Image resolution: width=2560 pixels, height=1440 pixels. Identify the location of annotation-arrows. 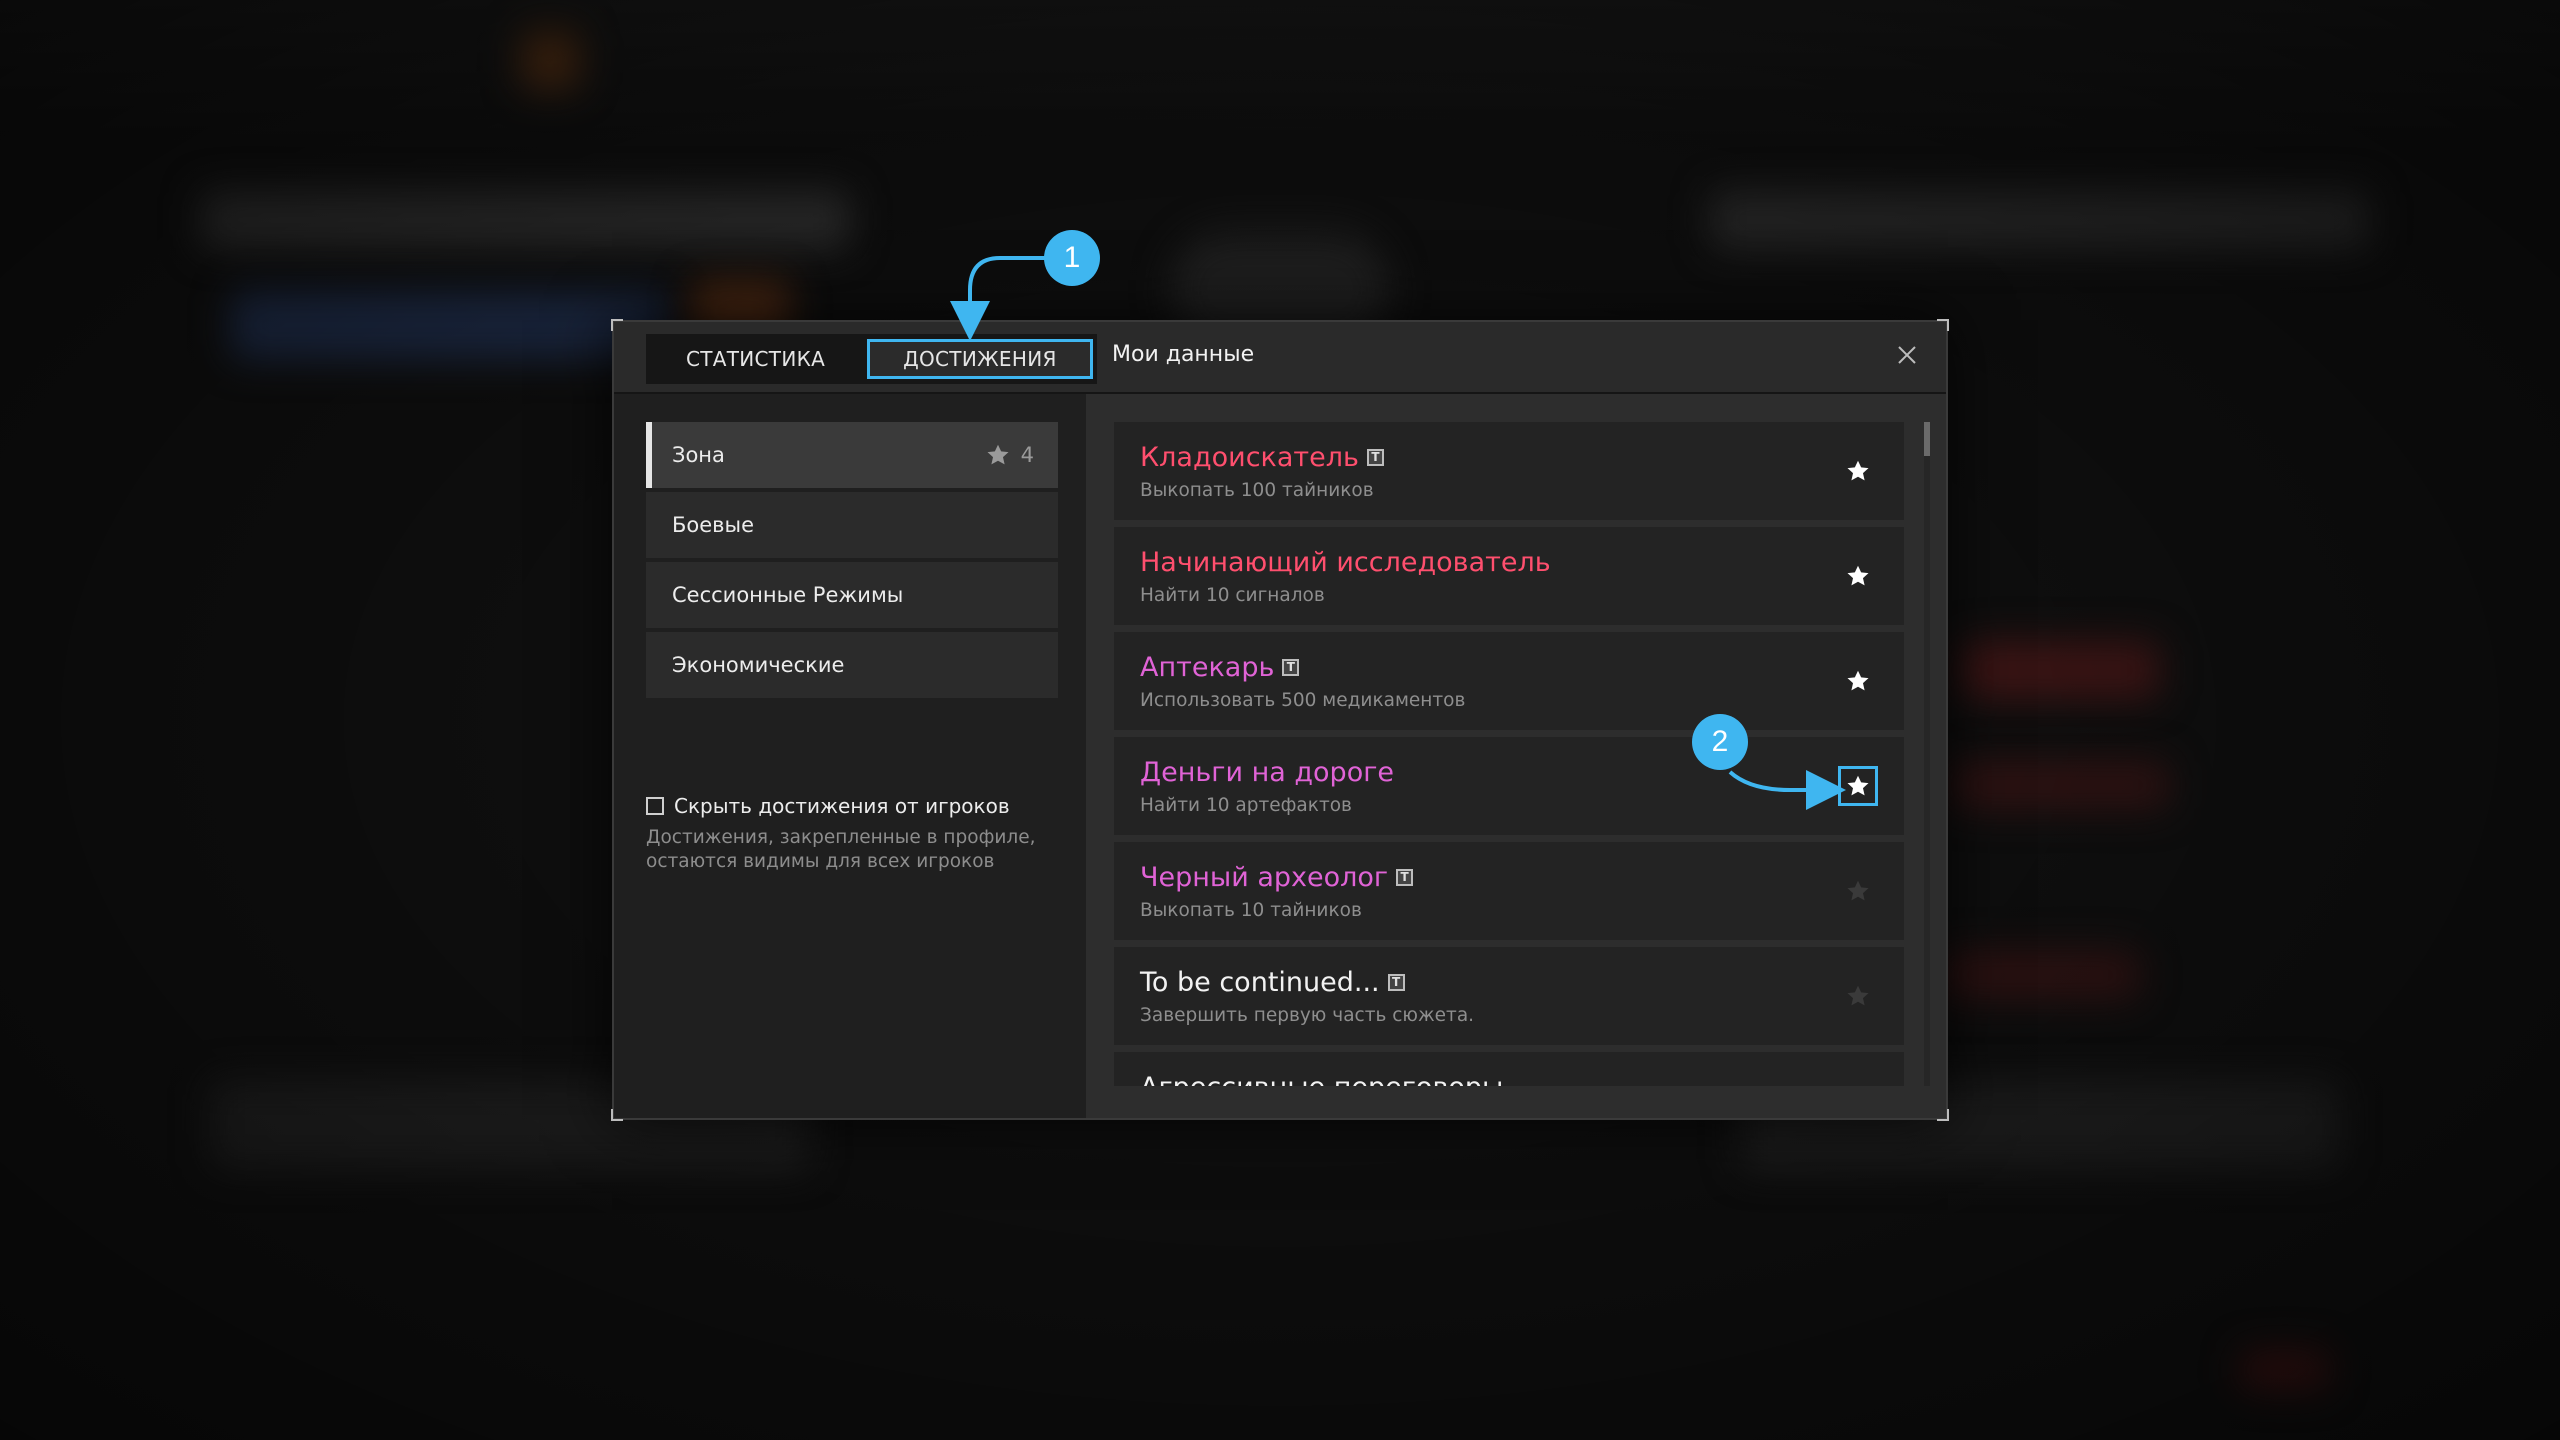
(1398, 533).